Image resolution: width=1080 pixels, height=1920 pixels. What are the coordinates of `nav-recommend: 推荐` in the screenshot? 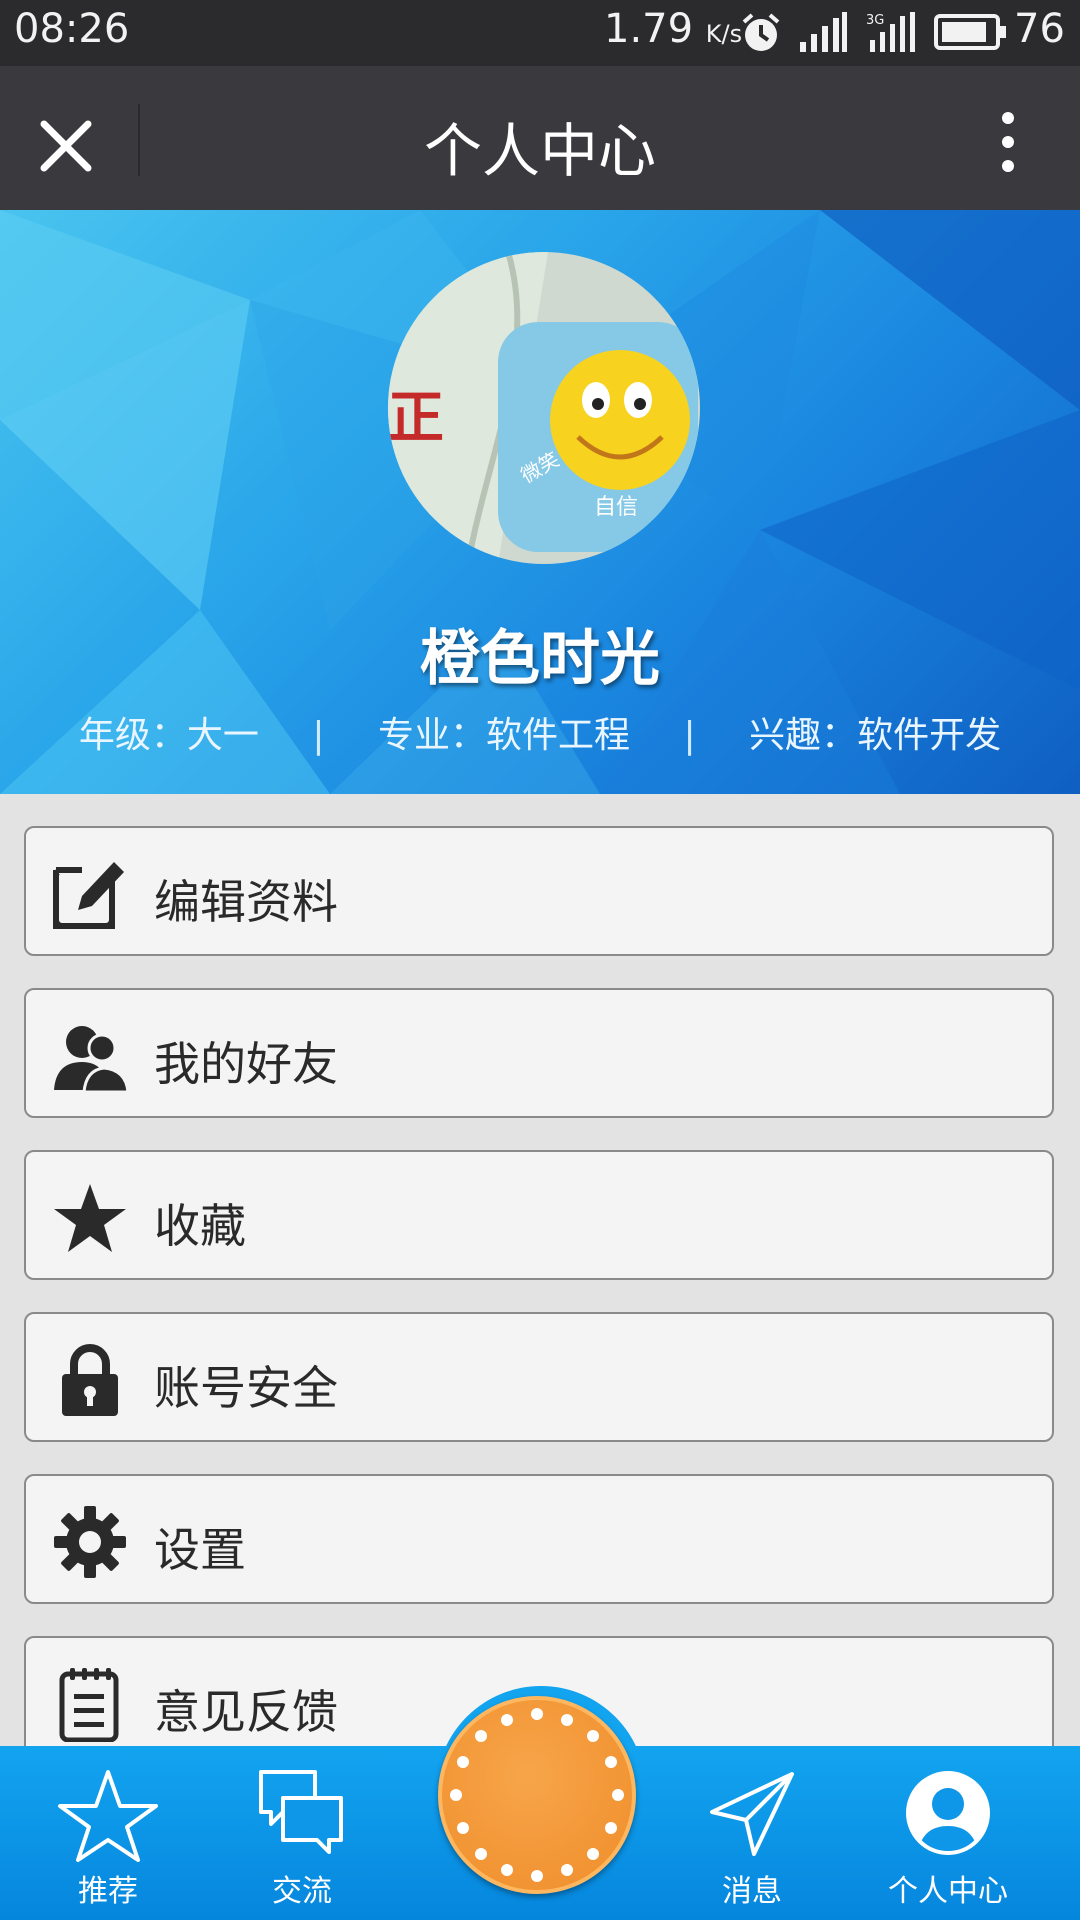 It's located at (108, 1833).